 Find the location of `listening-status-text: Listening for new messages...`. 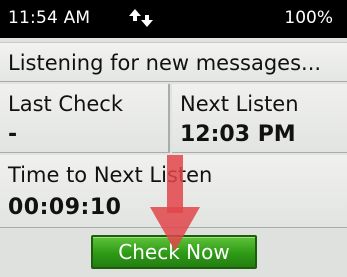

listening-status-text: Listening for new messages... is located at coordinates (165, 63).